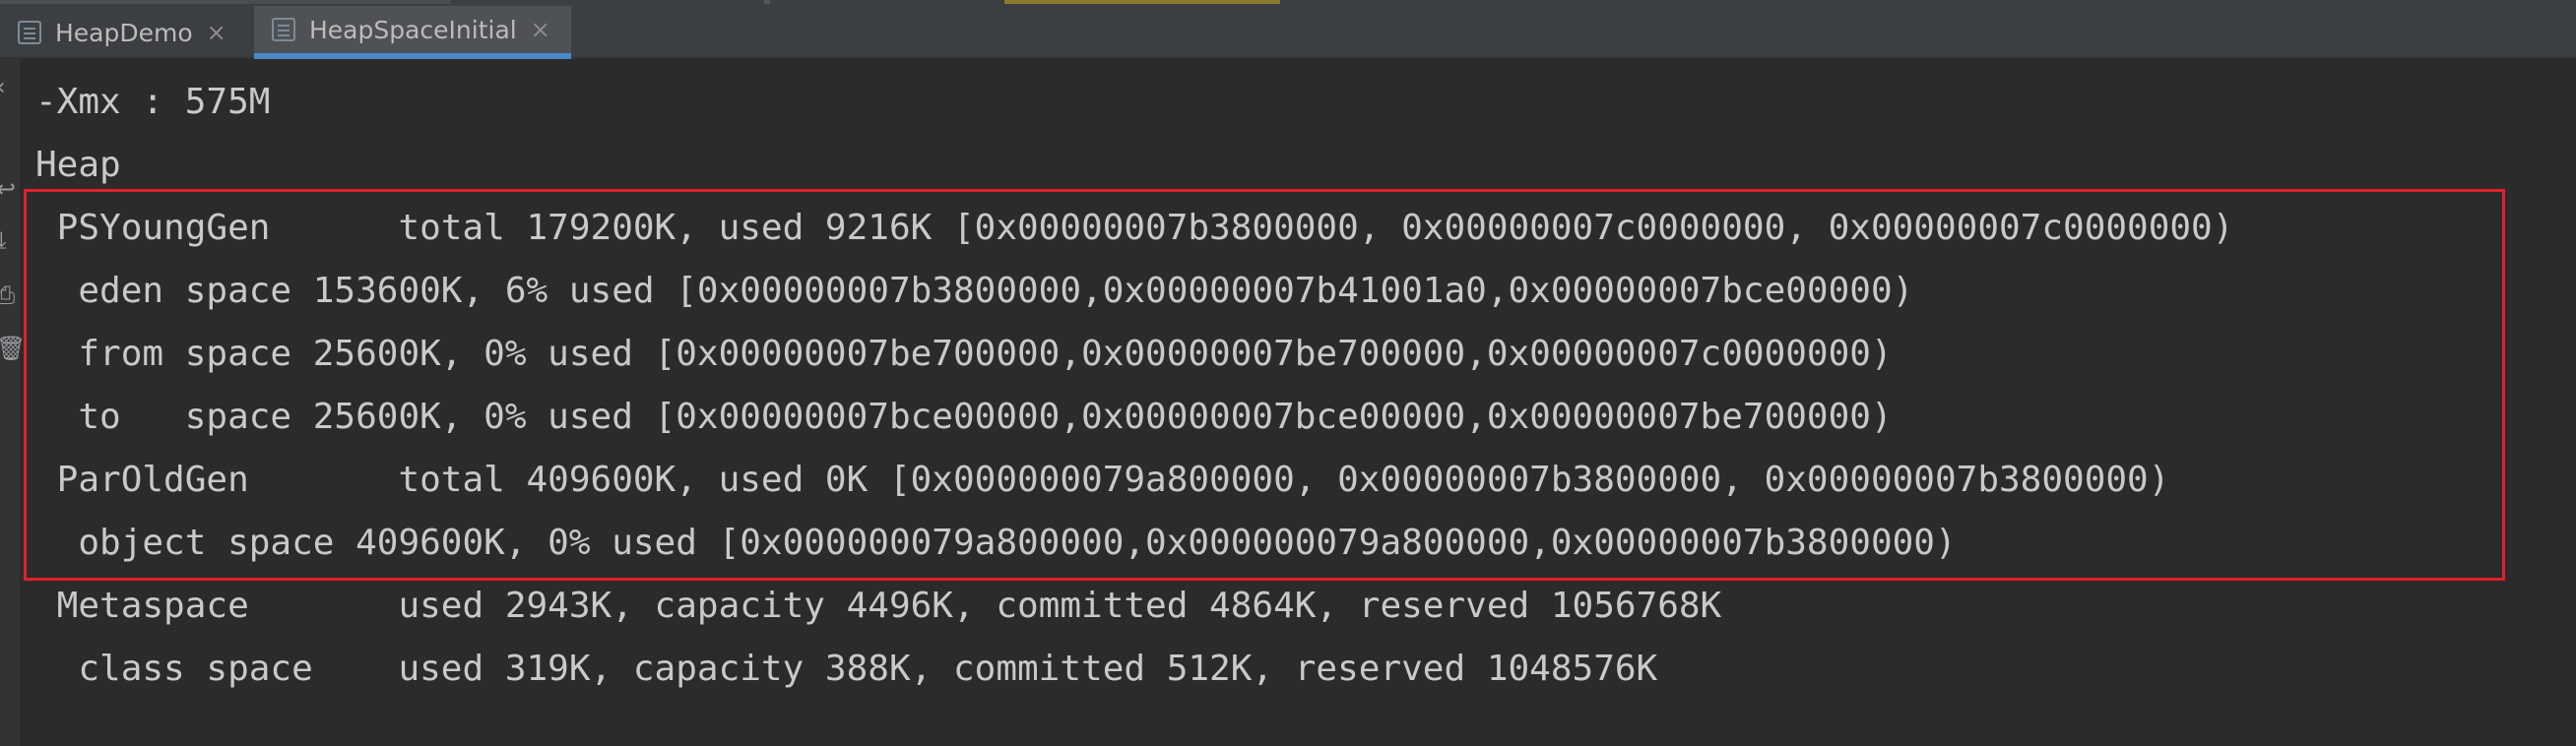 The image size is (2576, 746). I want to click on trash-icon: 🗑, so click(13, 348).